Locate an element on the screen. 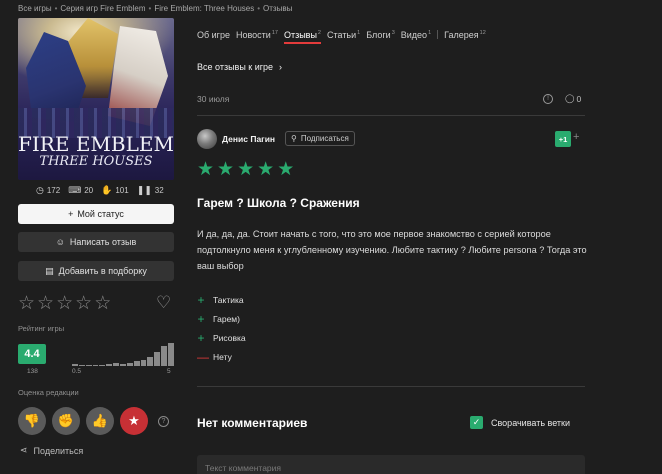 This screenshot has width=662, height=474. editor-rating-label: Оценка редакции is located at coordinates (48, 392).